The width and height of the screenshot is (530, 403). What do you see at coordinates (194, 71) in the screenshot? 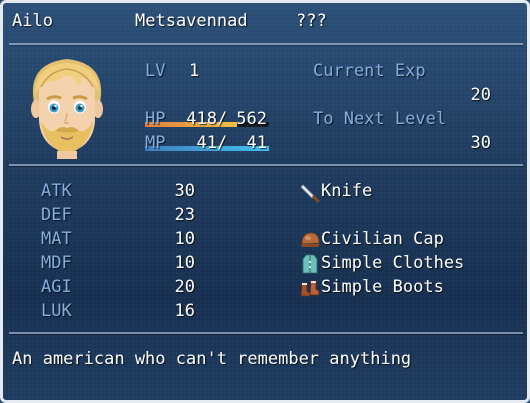
I see `level-value: 1` at bounding box center [194, 71].